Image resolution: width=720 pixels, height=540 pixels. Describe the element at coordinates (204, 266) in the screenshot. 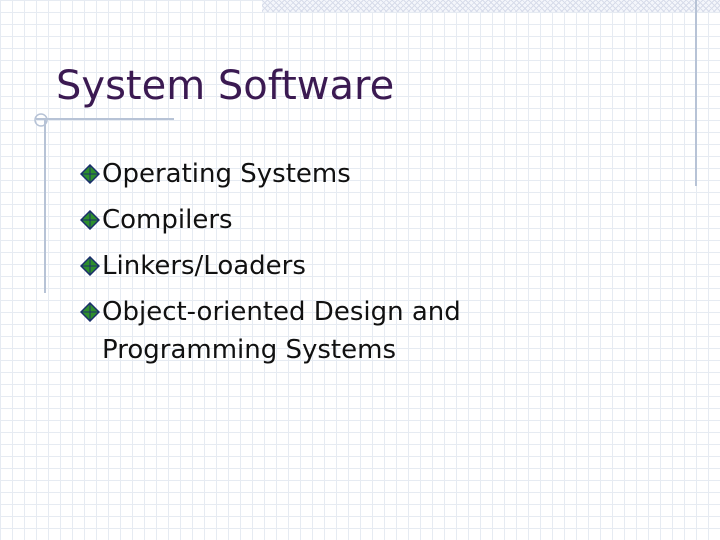

I see `bullet-text: Linkers/Loaders` at that location.